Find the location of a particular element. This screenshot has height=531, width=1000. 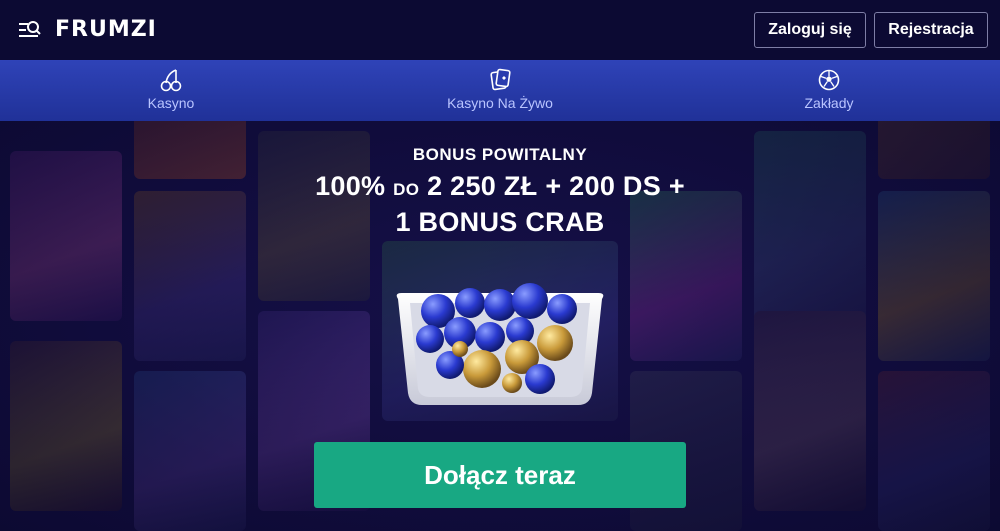

bonus-kicker: BONUS POWITALNY is located at coordinates (500, 154).